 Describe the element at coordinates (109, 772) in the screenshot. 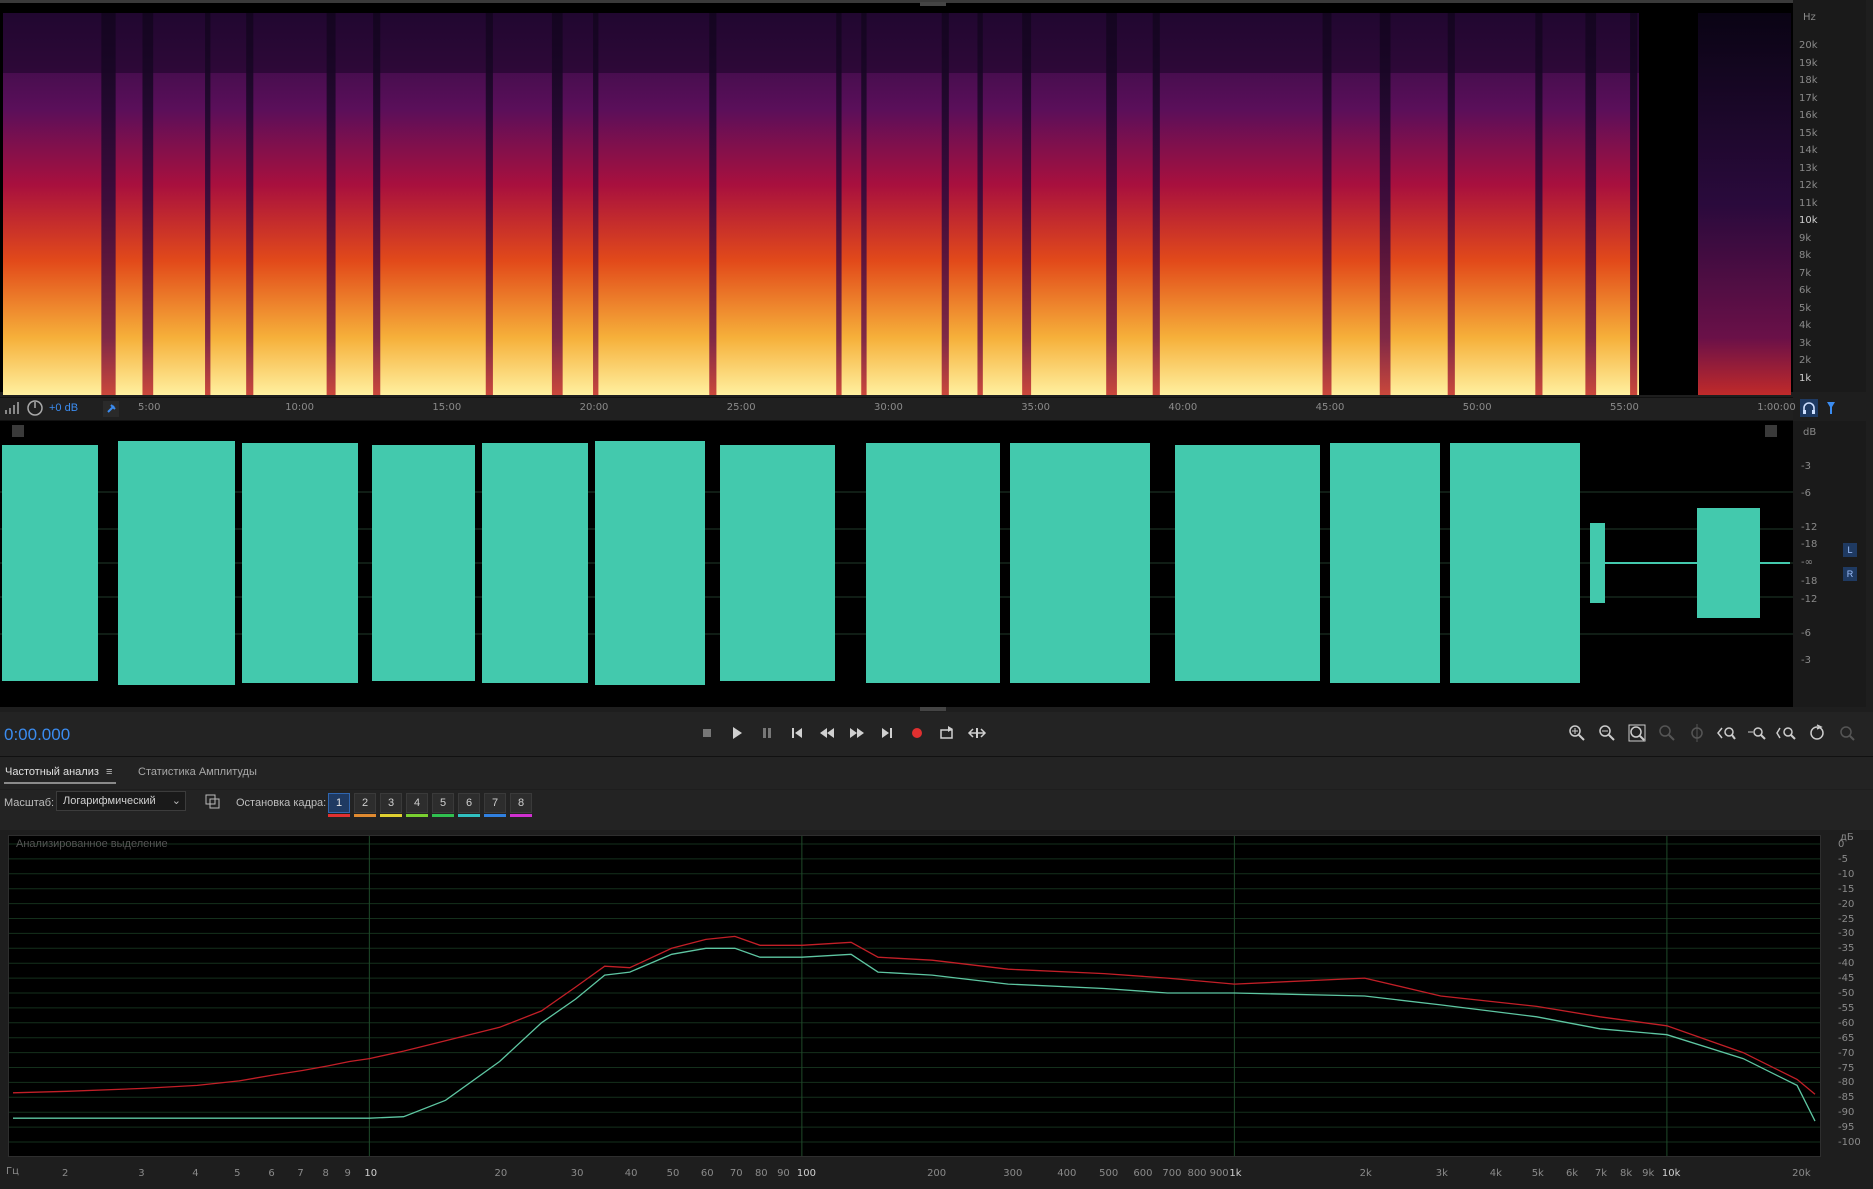

I see `tab-menu-icon: ≡` at that location.